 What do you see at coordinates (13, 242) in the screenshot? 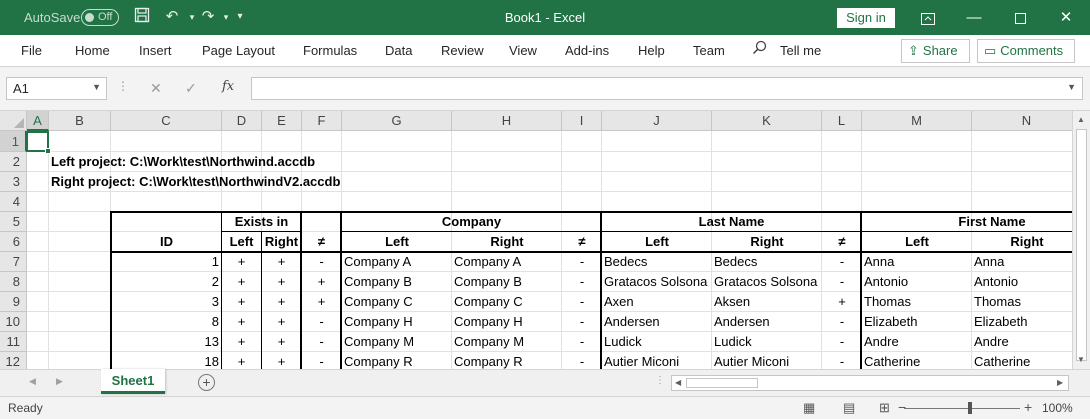
I see `row-header-6: 6` at bounding box center [13, 242].